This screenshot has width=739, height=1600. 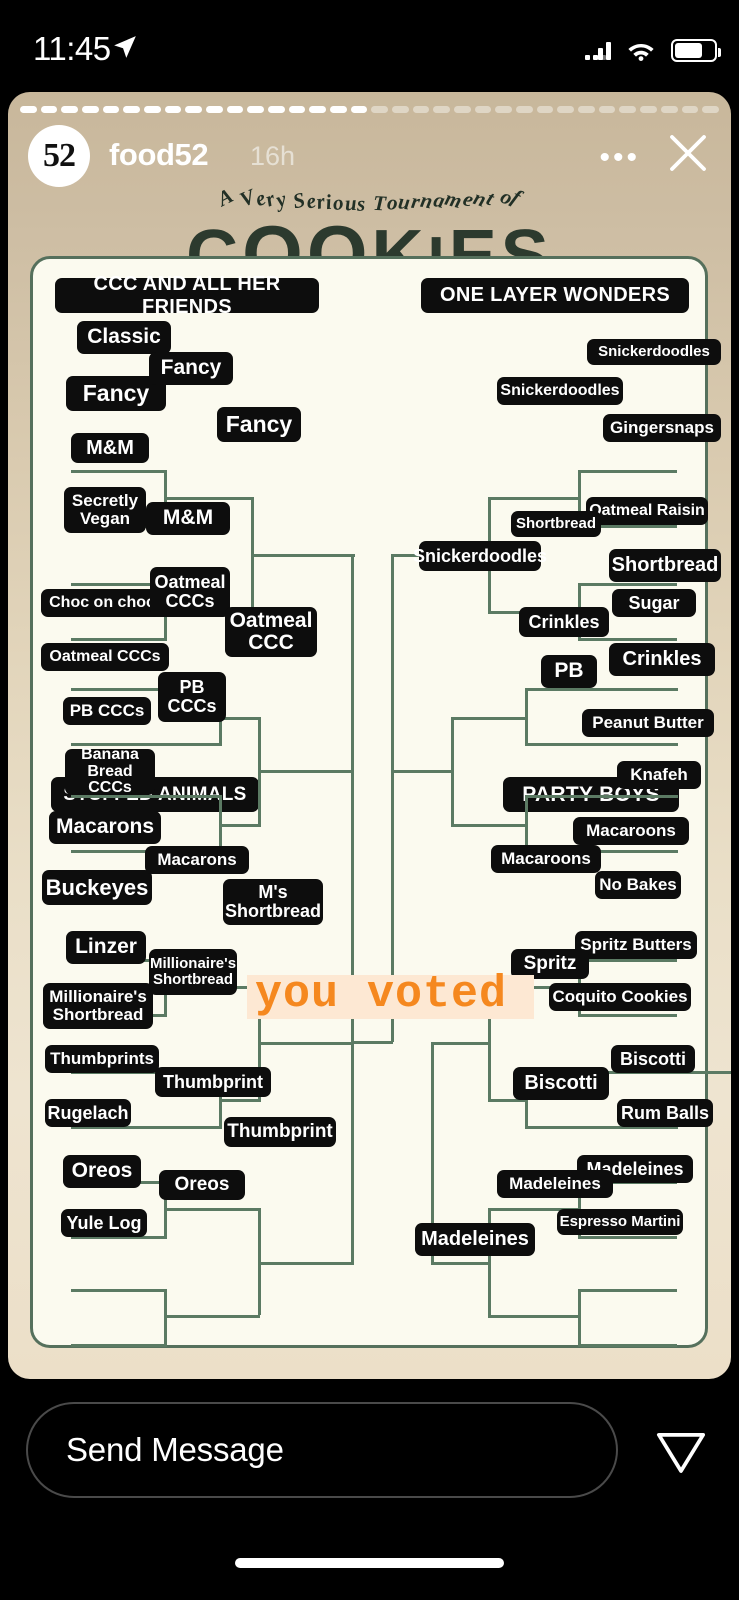 What do you see at coordinates (175, 1449) in the screenshot?
I see `send-message-placeholder: Send Message` at bounding box center [175, 1449].